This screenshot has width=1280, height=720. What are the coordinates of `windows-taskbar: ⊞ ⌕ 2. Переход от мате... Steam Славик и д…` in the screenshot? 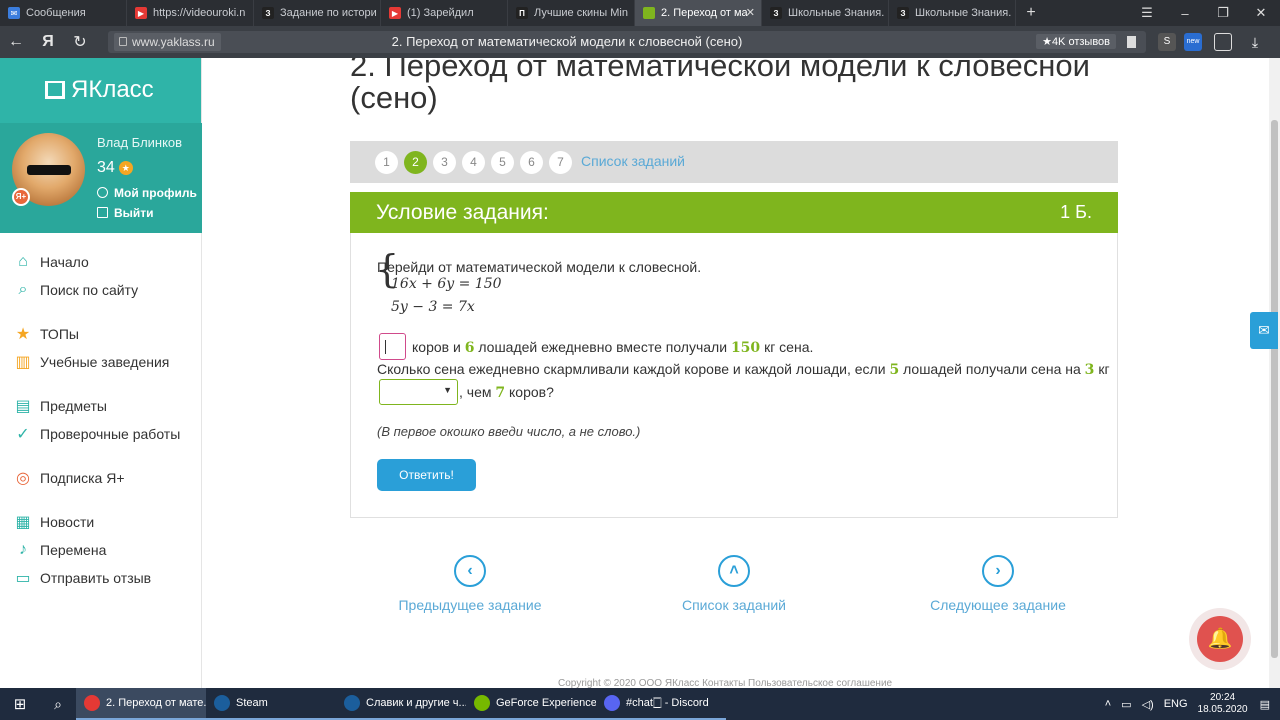 It's located at (640, 704).